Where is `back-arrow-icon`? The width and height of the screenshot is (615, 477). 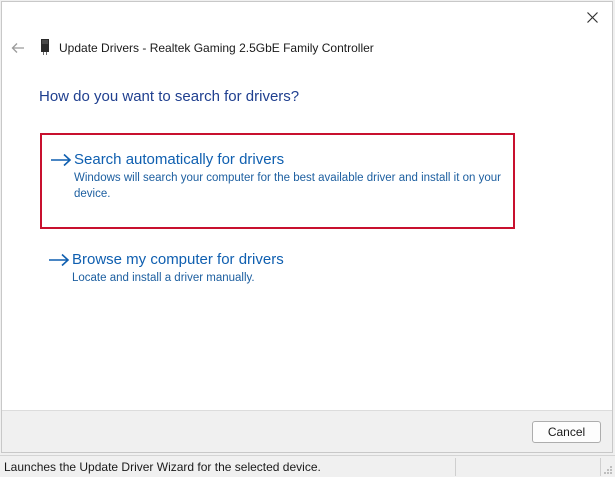 back-arrow-icon is located at coordinates (17, 48).